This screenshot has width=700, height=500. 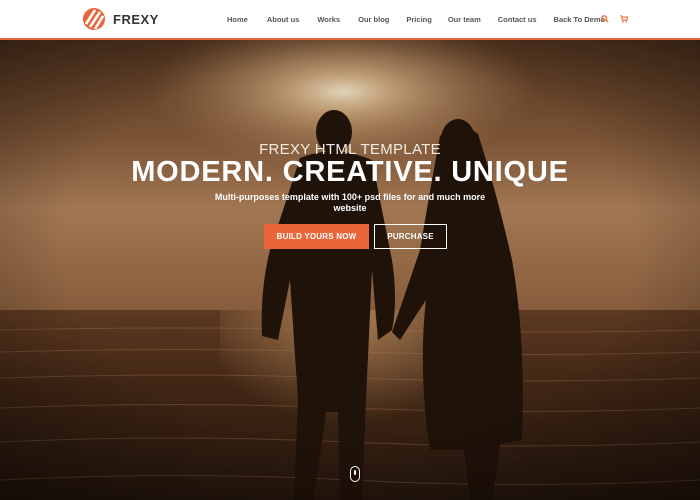 What do you see at coordinates (283, 19) in the screenshot?
I see `nav-item-about-us: About us` at bounding box center [283, 19].